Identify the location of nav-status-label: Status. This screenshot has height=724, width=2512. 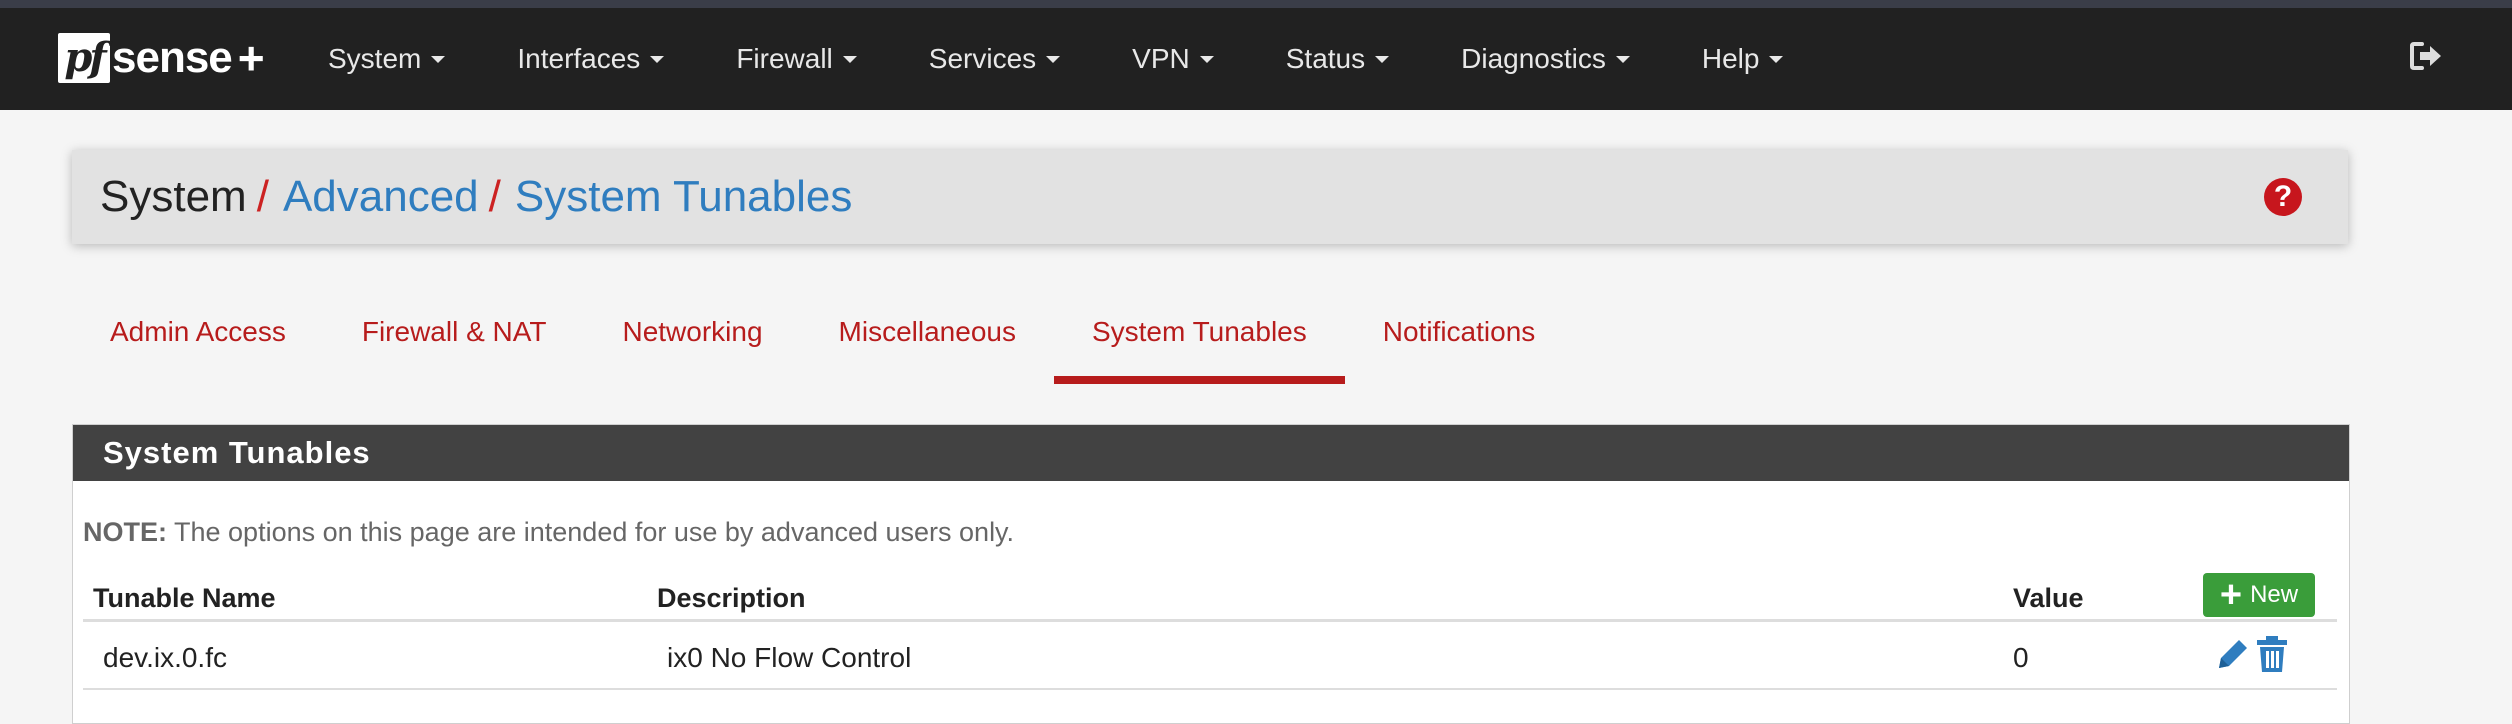
(1325, 58).